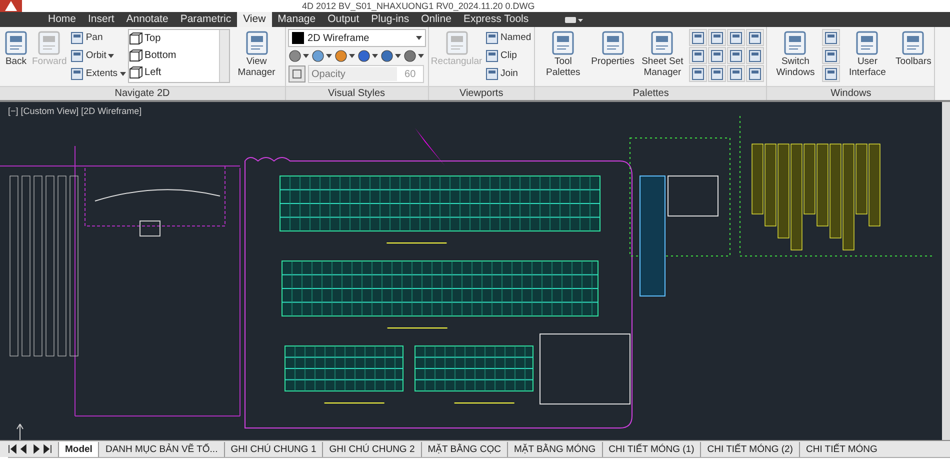  What do you see at coordinates (573, 20) in the screenshot?
I see `ribbon-options-icon` at bounding box center [573, 20].